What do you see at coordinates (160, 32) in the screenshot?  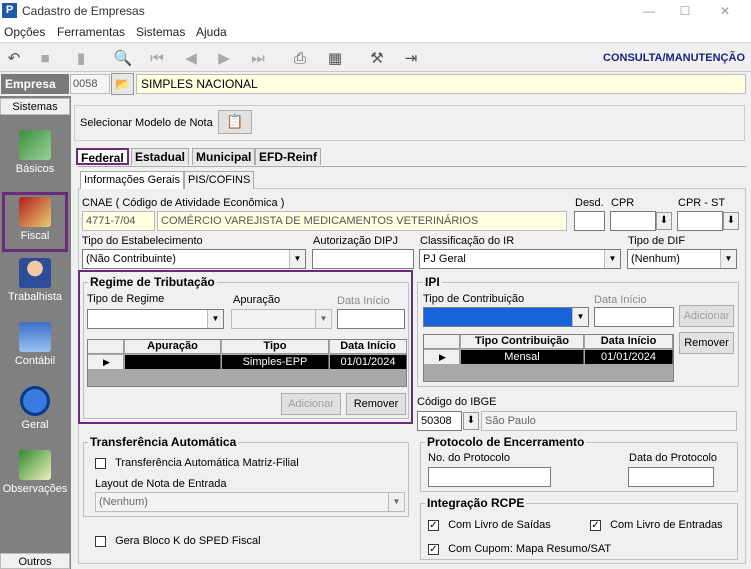 I see `menu-sistemas: Sistemas` at bounding box center [160, 32].